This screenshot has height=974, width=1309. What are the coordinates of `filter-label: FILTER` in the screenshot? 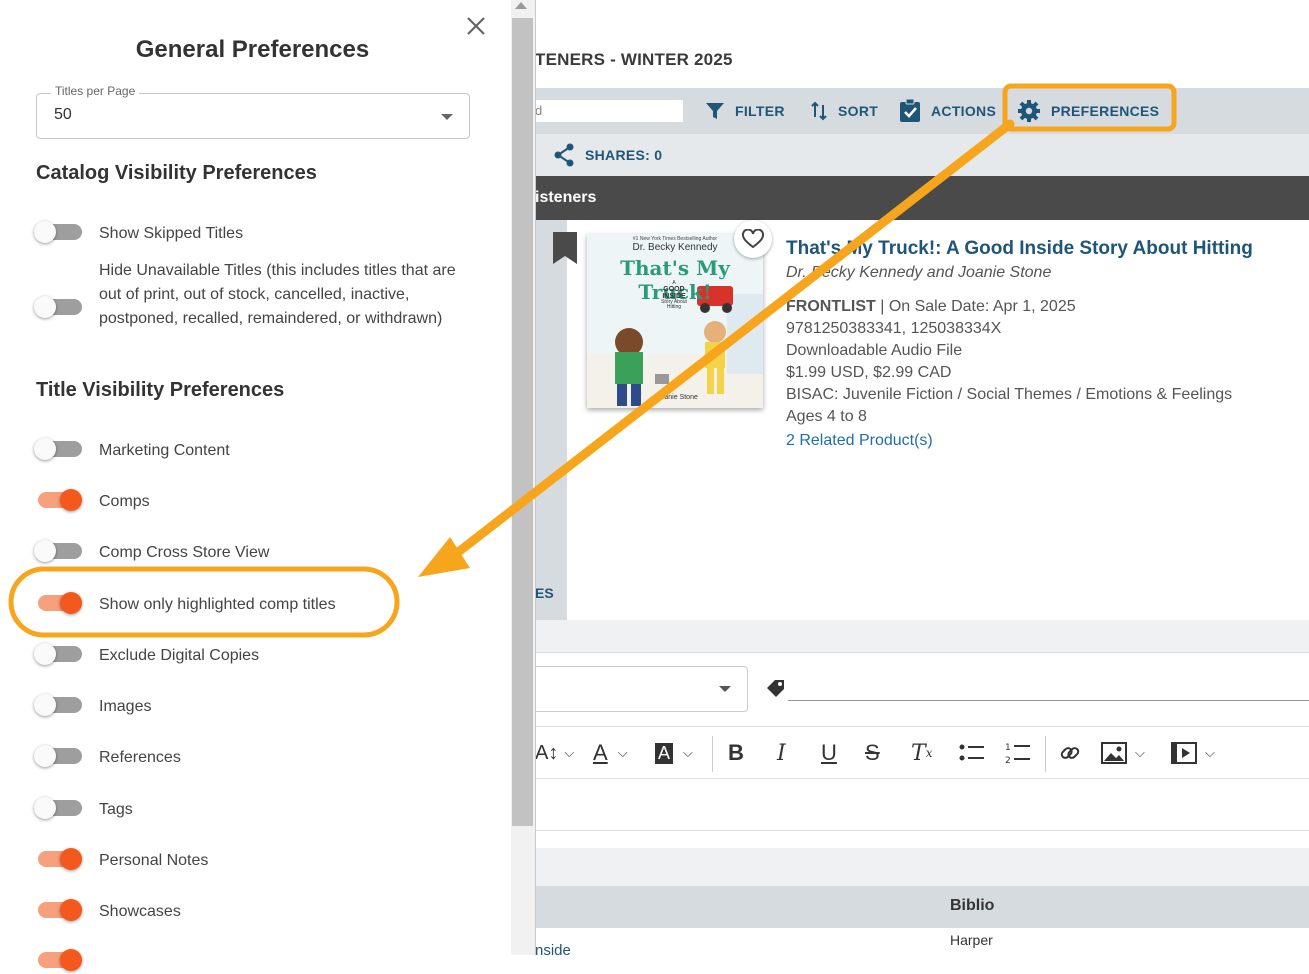 It's located at (760, 111).